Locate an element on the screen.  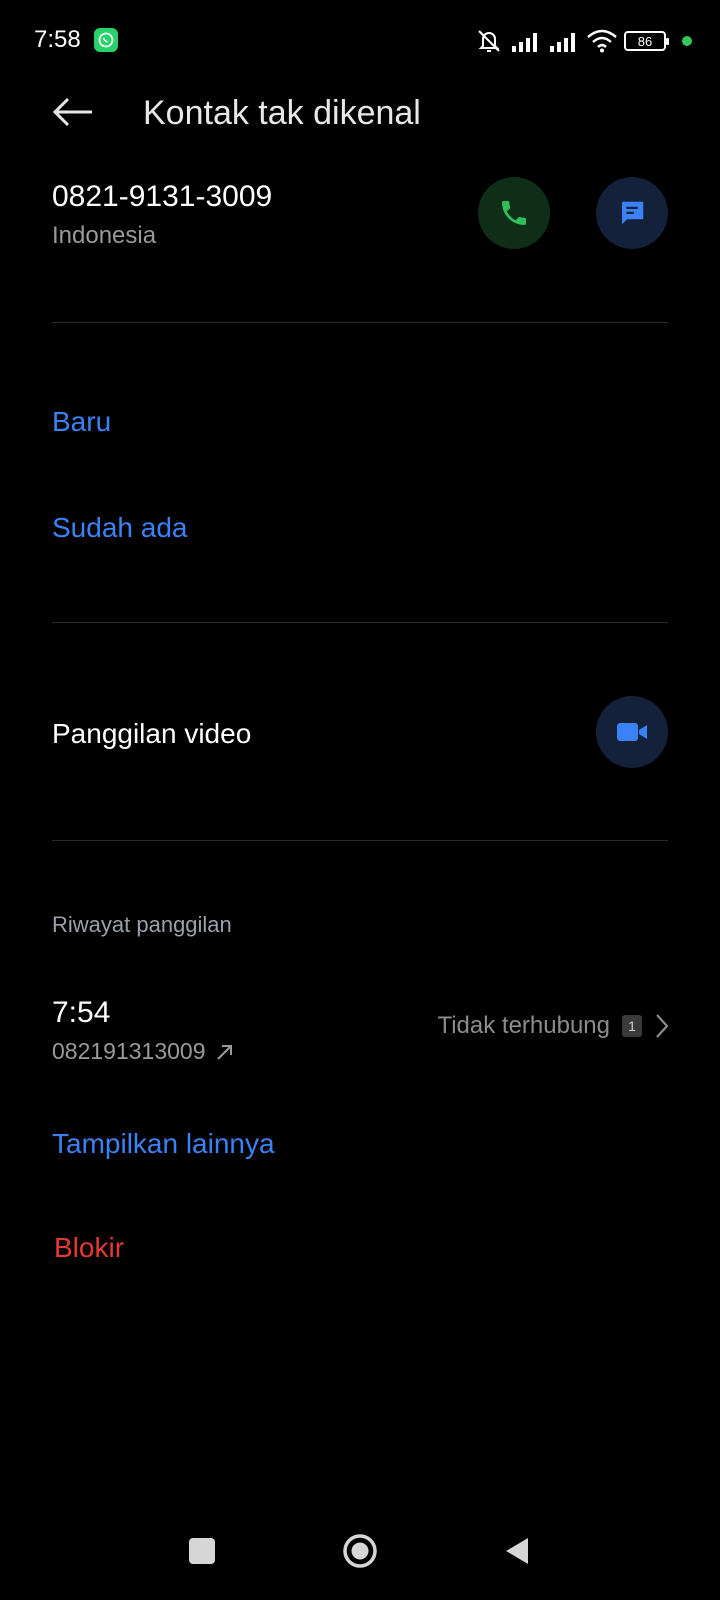
video-call-button is located at coordinates (632, 732).